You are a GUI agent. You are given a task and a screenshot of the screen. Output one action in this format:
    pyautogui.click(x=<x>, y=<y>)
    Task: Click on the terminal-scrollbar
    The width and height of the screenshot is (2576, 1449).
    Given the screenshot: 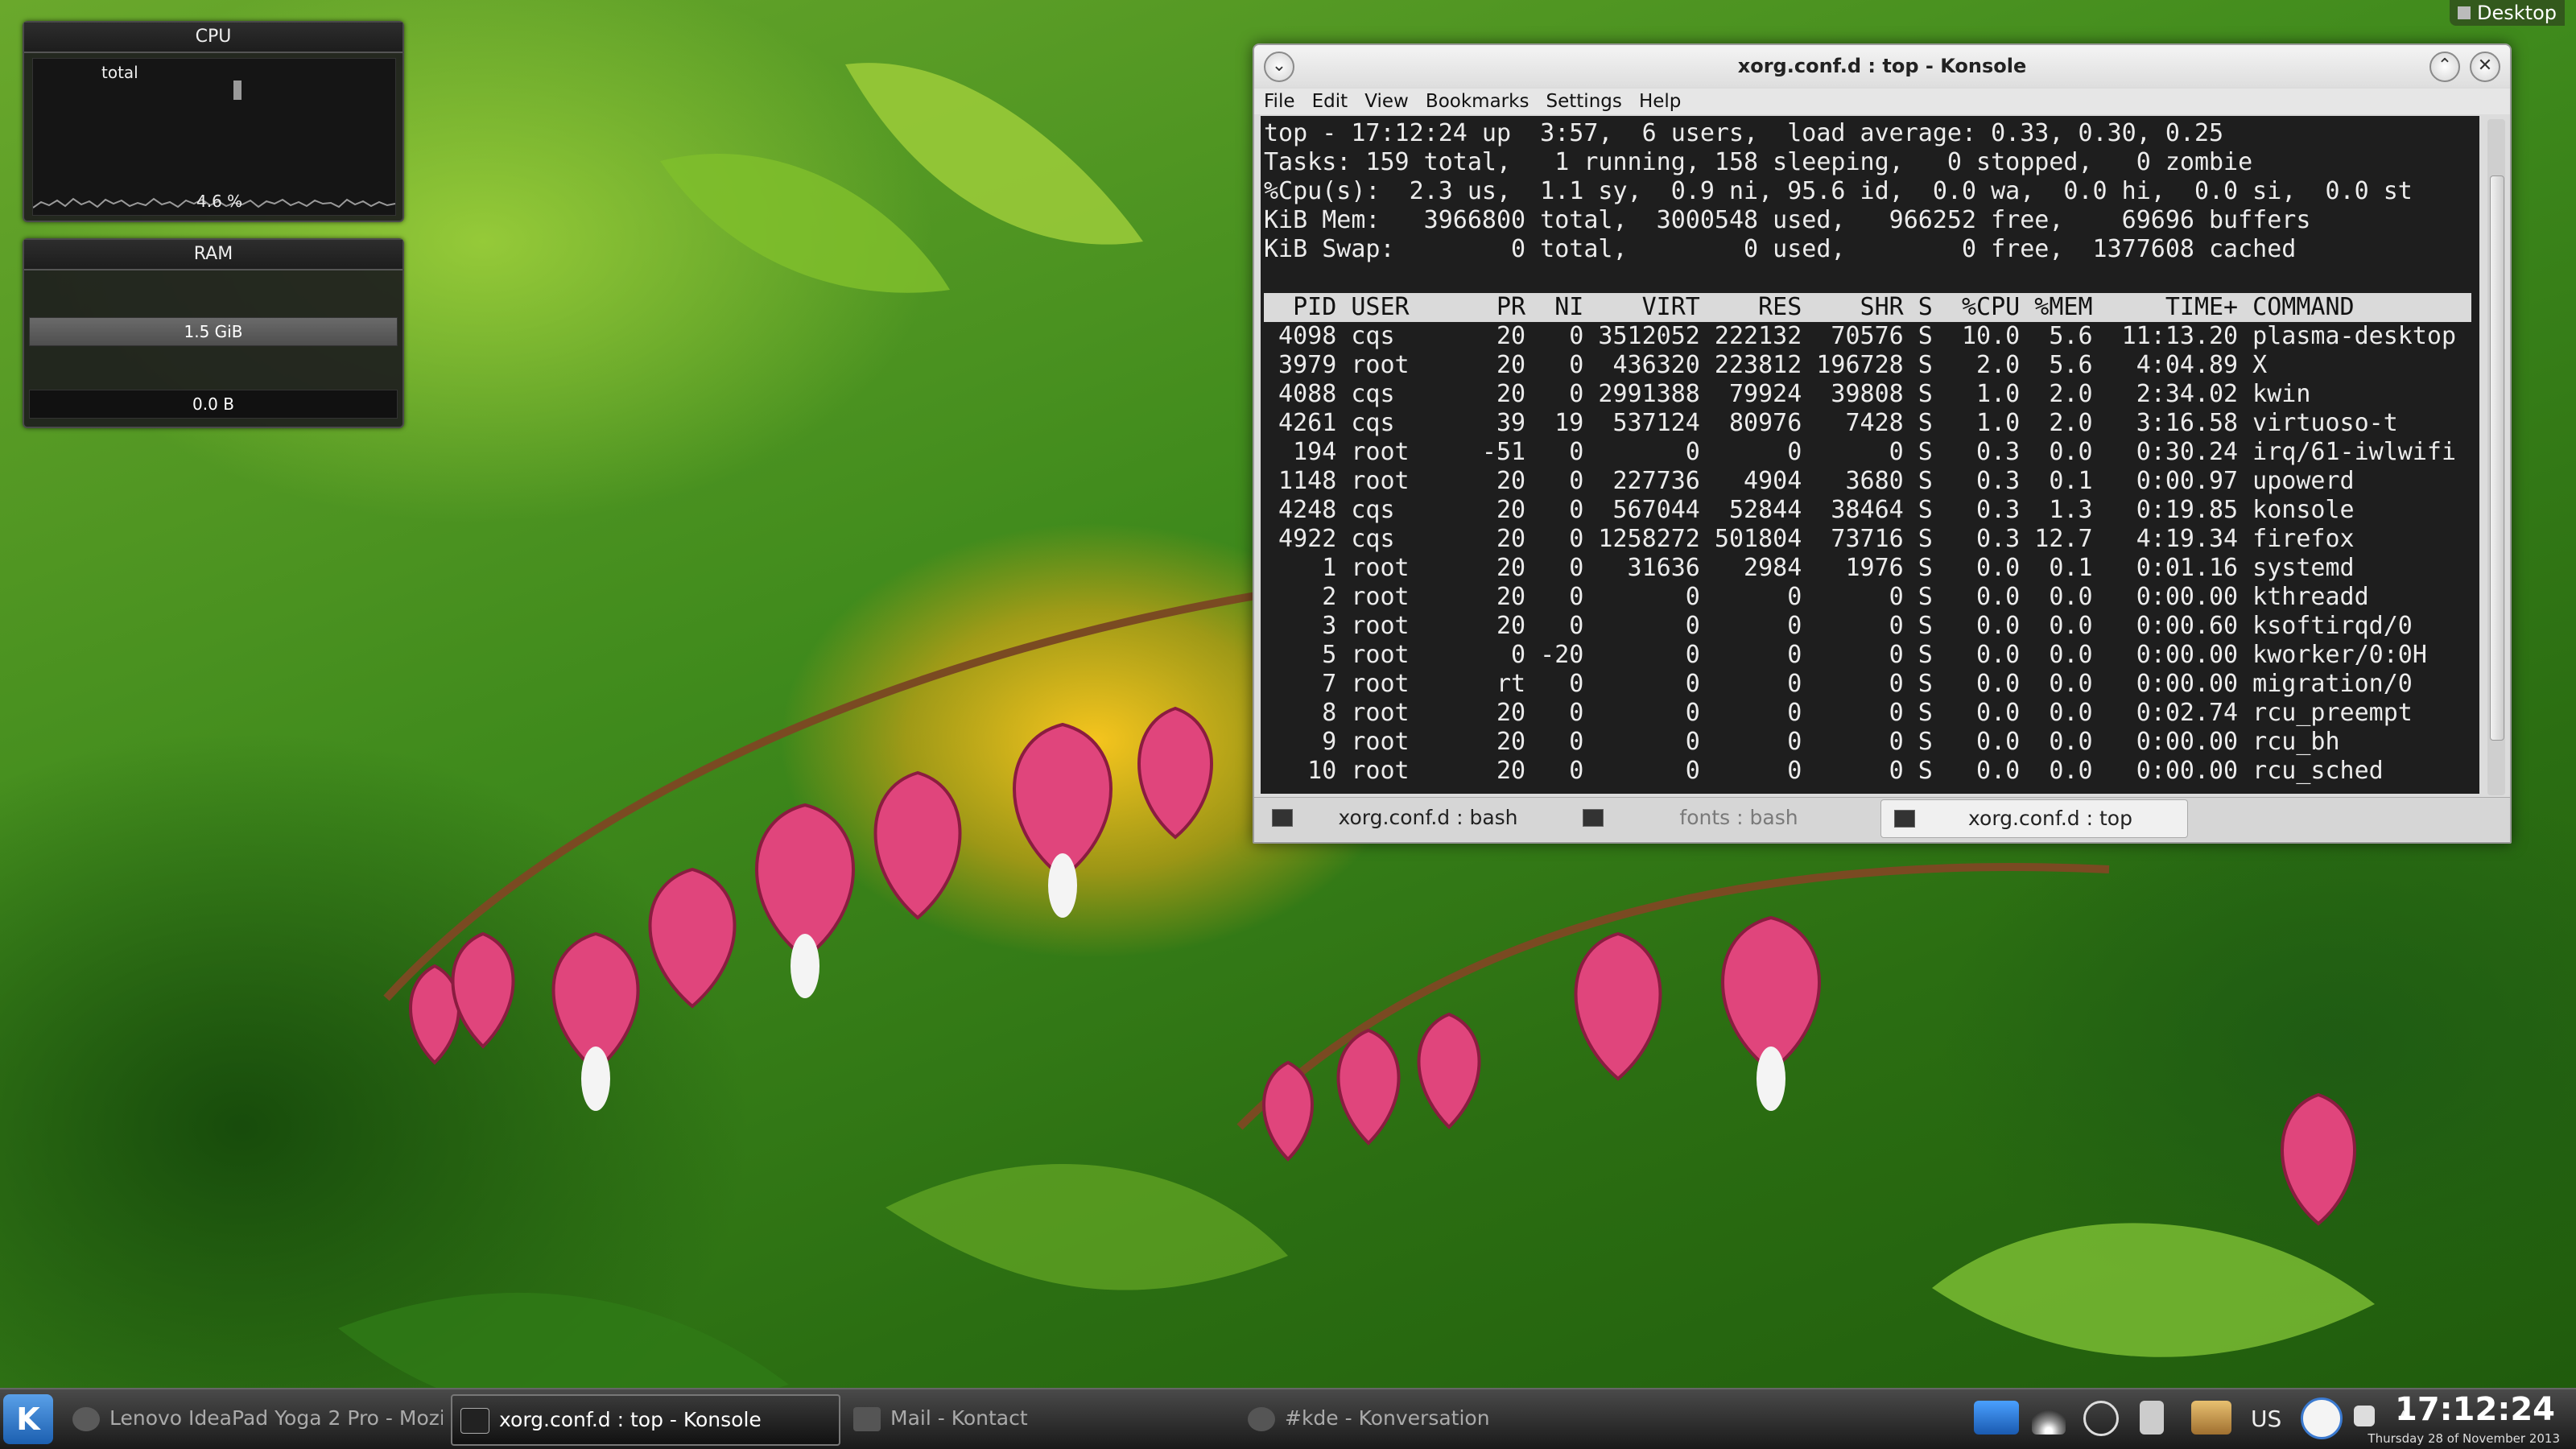 What is the action you would take?
    pyautogui.click(x=2496, y=457)
    